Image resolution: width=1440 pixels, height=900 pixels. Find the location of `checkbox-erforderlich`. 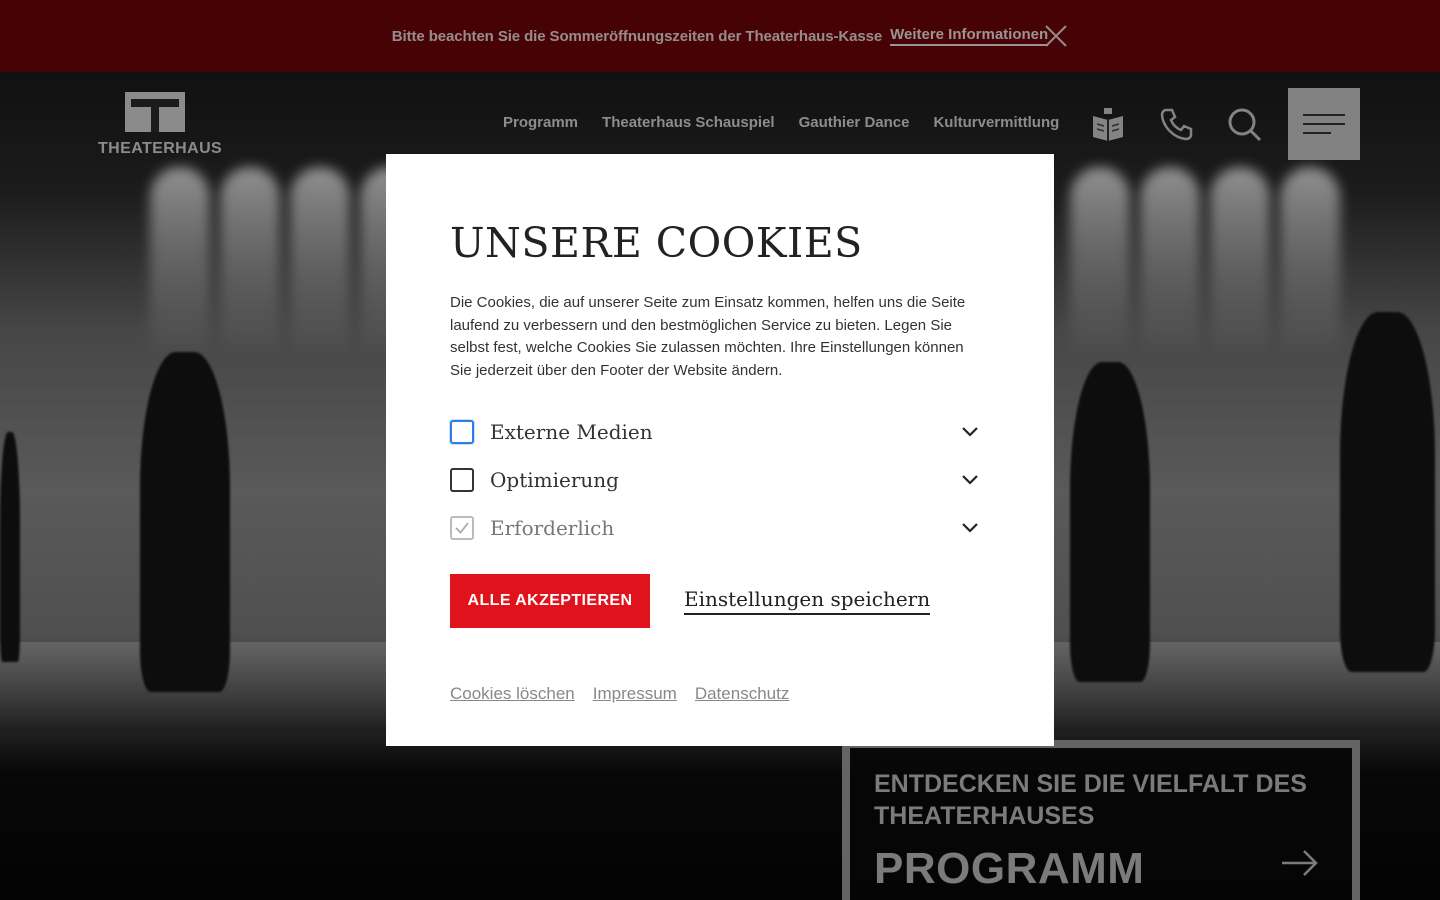

checkbox-erforderlich is located at coordinates (462, 528).